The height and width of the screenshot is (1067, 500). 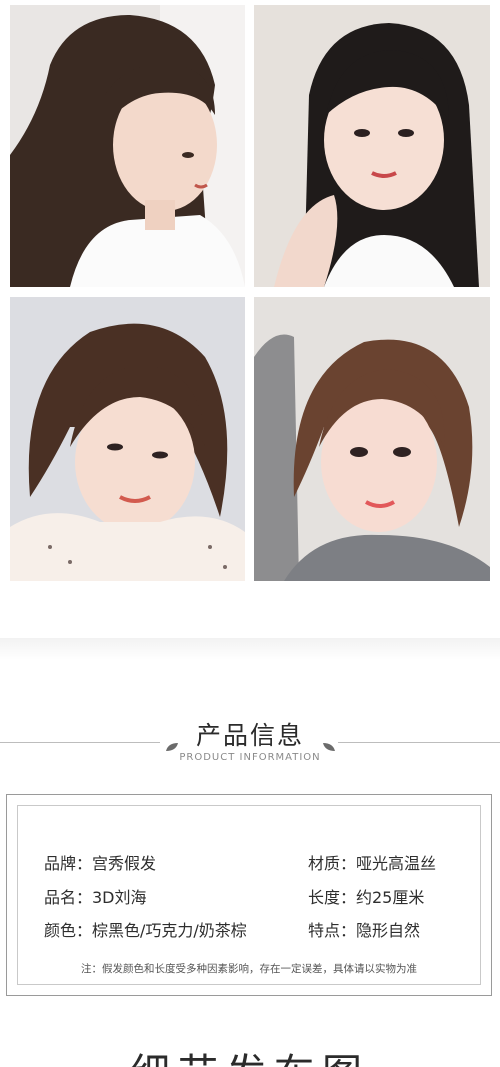 I want to click on info-note: 注：假发颜色和长度受多种因素影响，存在一定误差，具体请以实物为准, so click(x=249, y=969).